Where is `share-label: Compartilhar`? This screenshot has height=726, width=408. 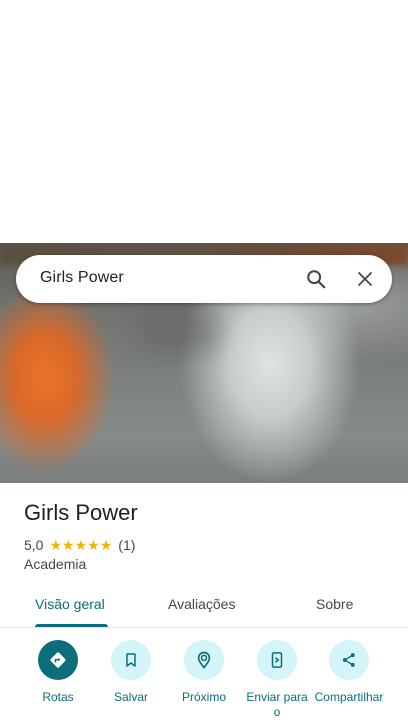
share-label: Compartilhar is located at coordinates (349, 697).